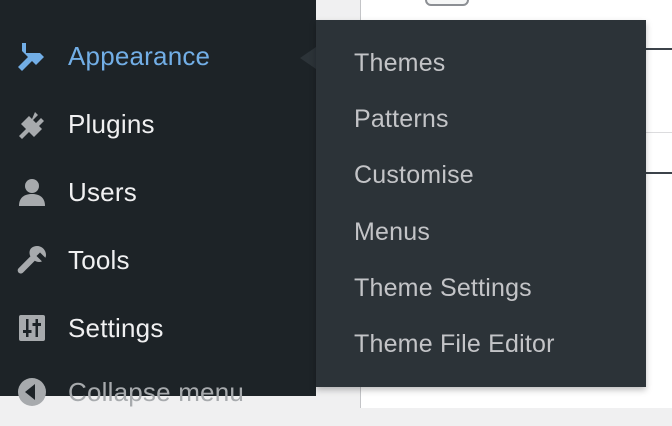 This screenshot has width=672, height=426. What do you see at coordinates (158, 192) in the screenshot?
I see `sidebar-item-users: Users` at bounding box center [158, 192].